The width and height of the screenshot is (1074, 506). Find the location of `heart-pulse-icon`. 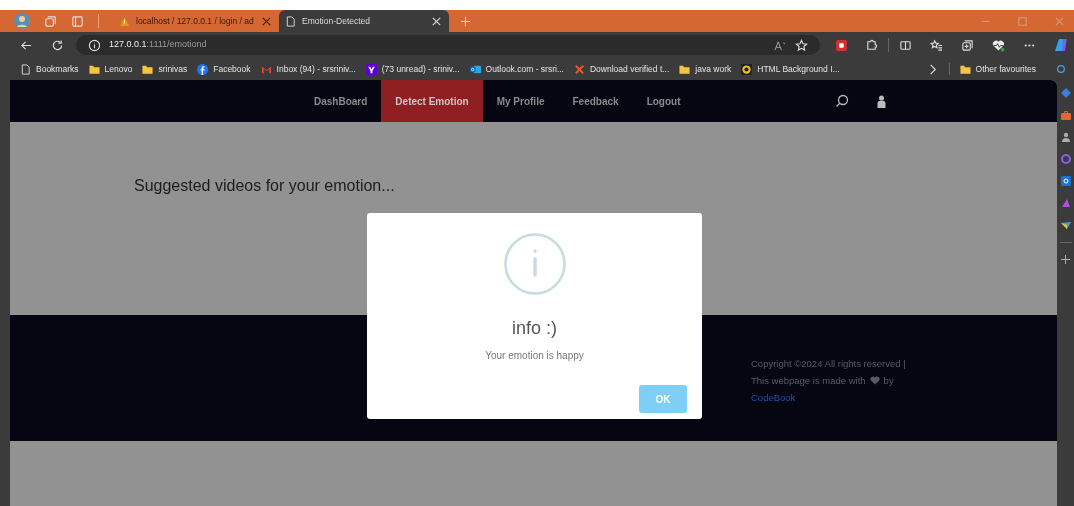

heart-pulse-icon is located at coordinates (999, 45).